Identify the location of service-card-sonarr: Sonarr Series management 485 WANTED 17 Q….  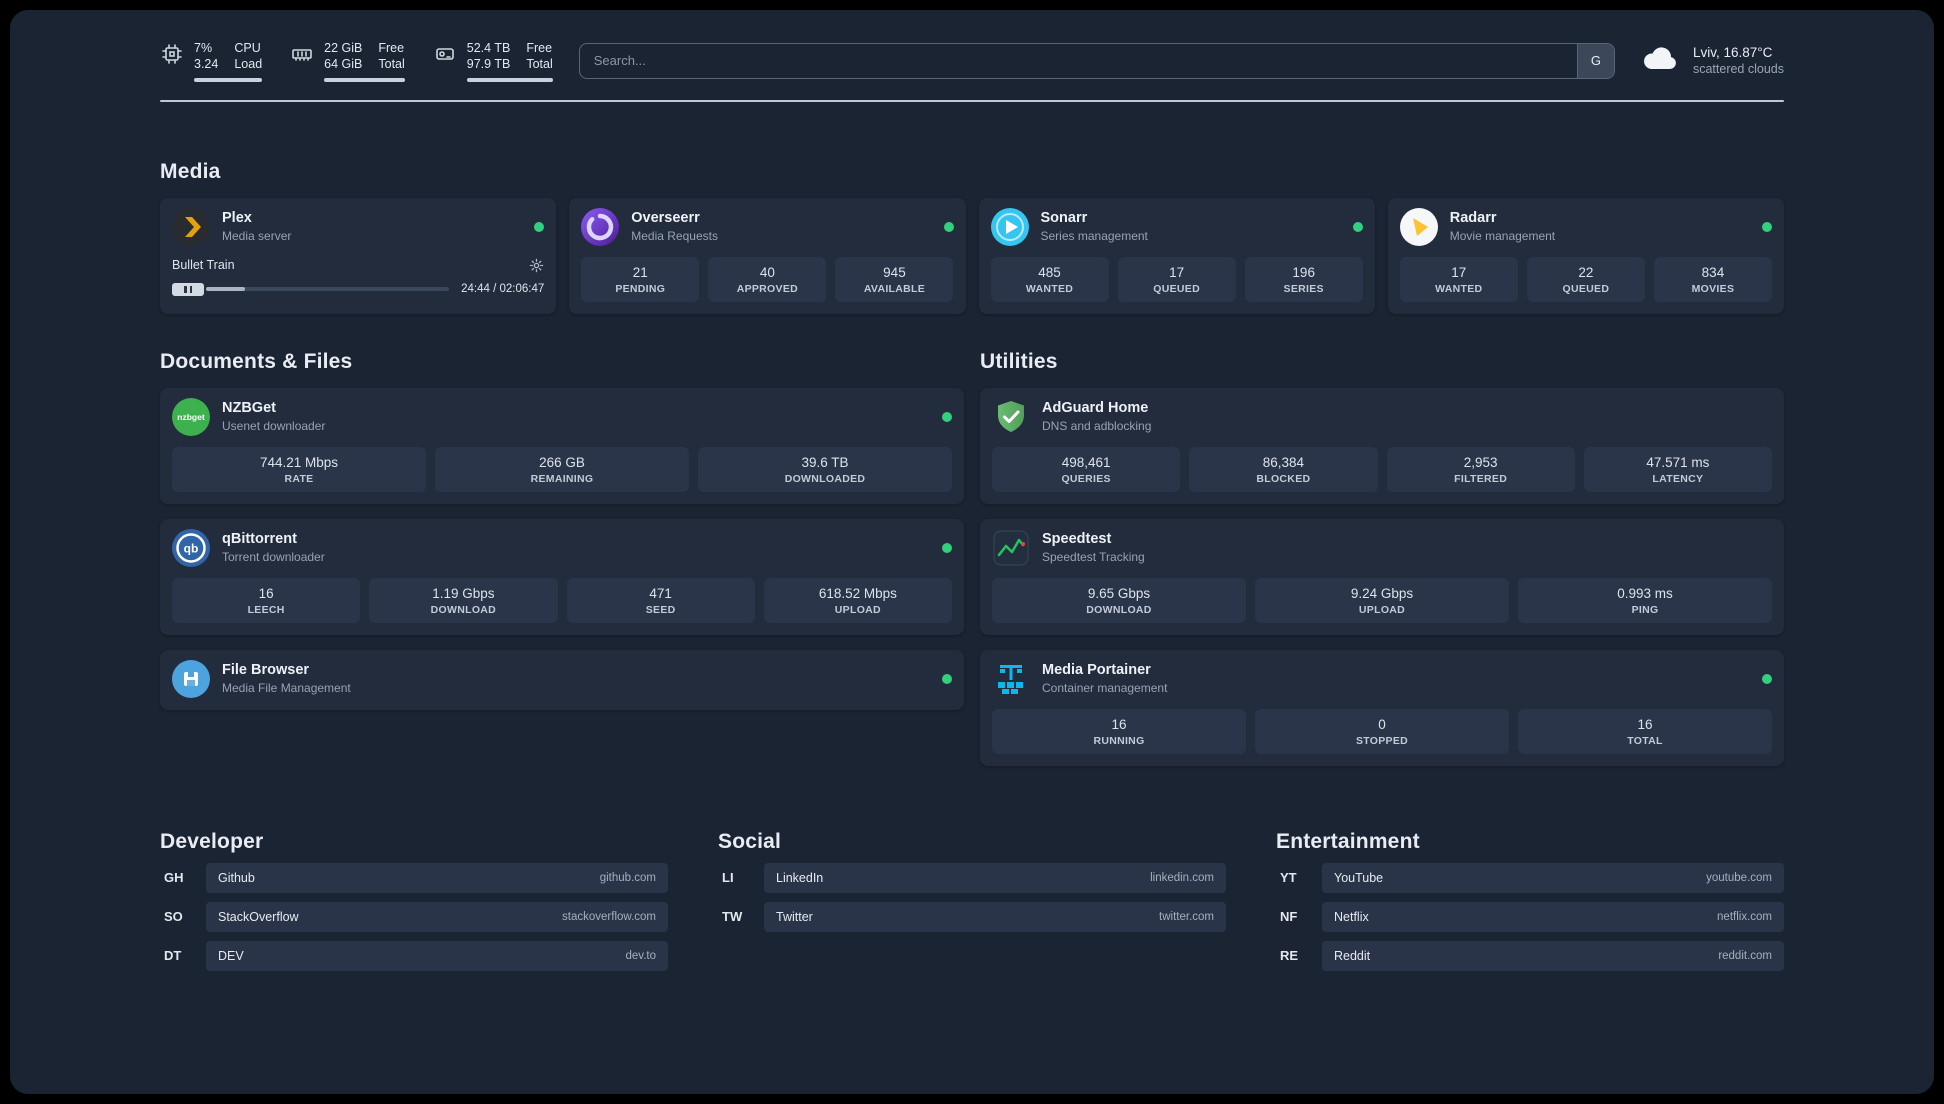
(1176, 255).